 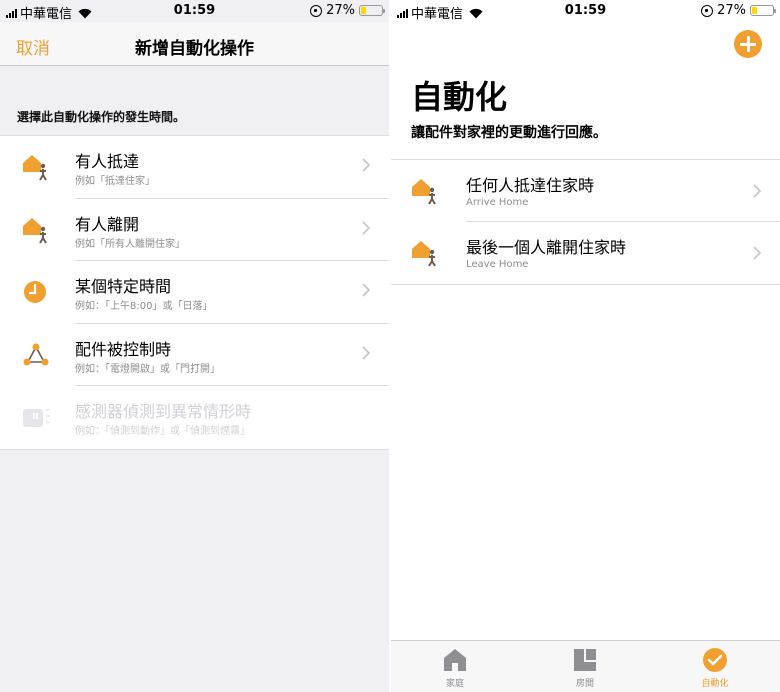 What do you see at coordinates (194, 49) in the screenshot?
I see `nav-title: 新增自動化操作` at bounding box center [194, 49].